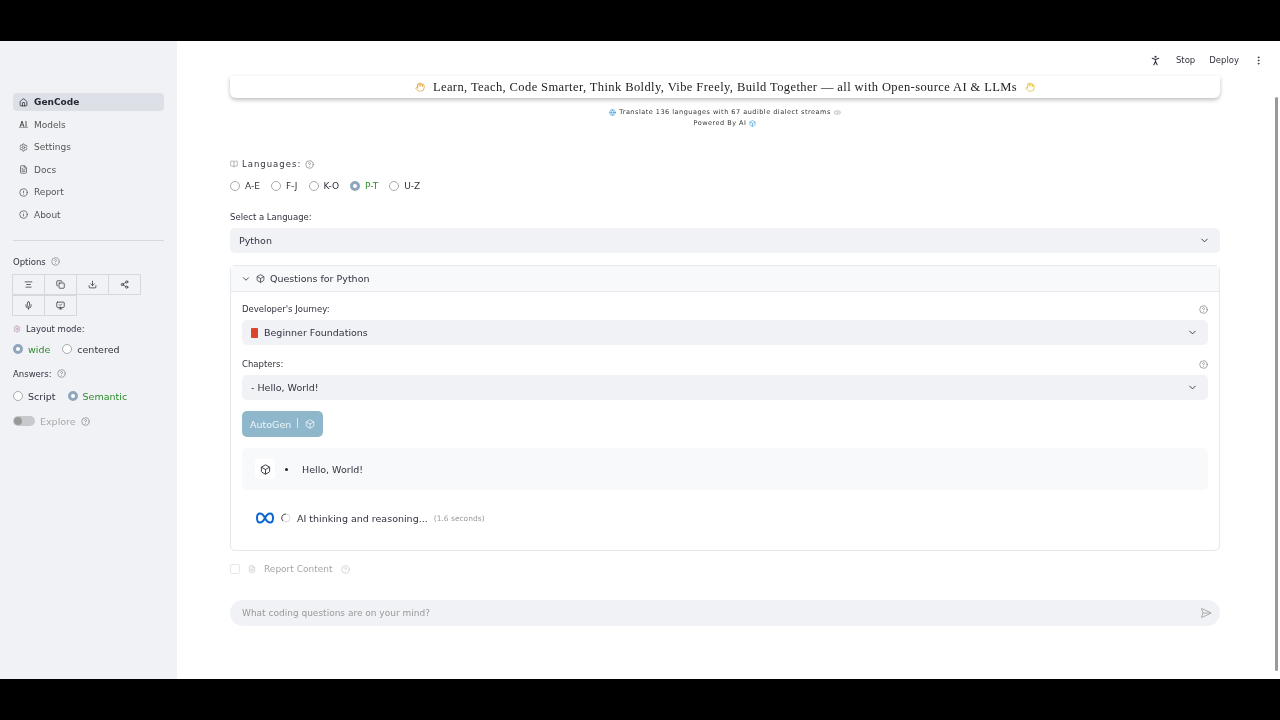  What do you see at coordinates (372, 186) in the screenshot?
I see `radio-label: P-T` at bounding box center [372, 186].